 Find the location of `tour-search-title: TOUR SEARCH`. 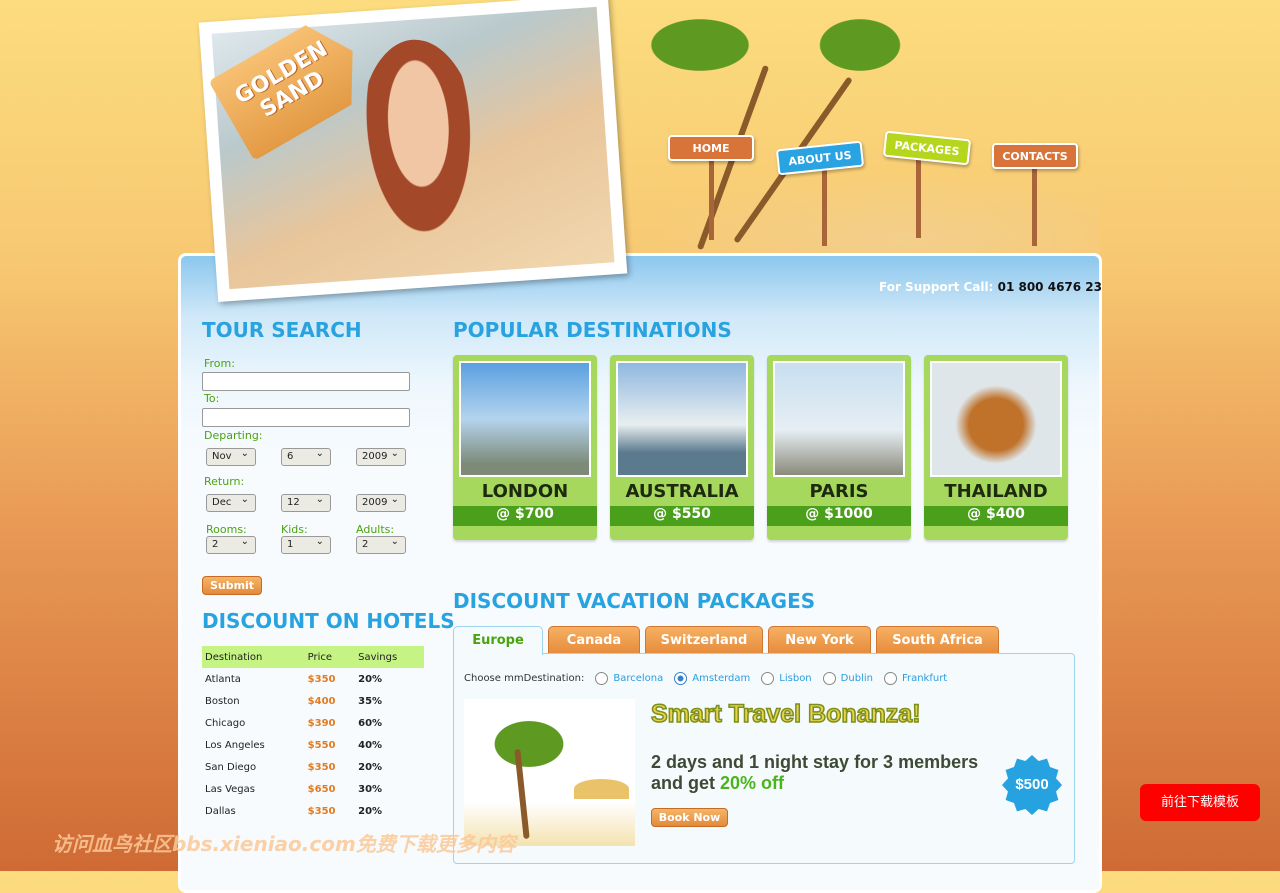

tour-search-title: TOUR SEARCH is located at coordinates (282, 330).